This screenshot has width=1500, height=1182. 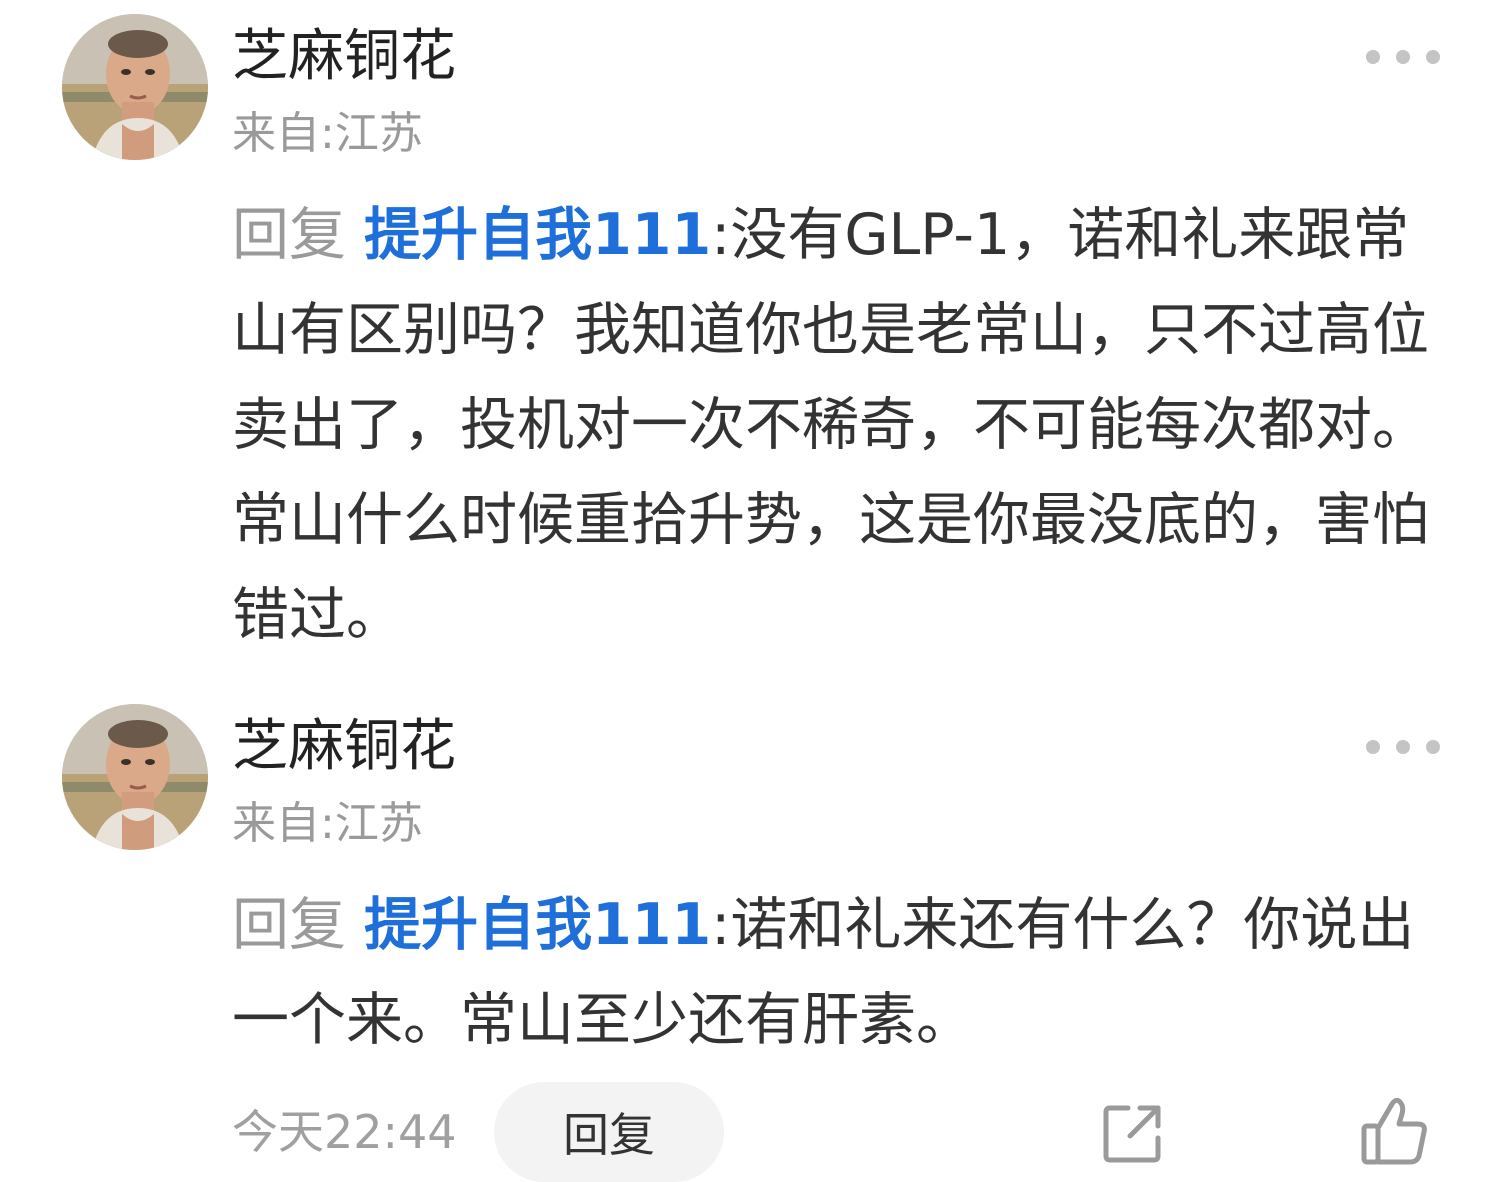 What do you see at coordinates (1133, 1133) in the screenshot?
I see `share-icon` at bounding box center [1133, 1133].